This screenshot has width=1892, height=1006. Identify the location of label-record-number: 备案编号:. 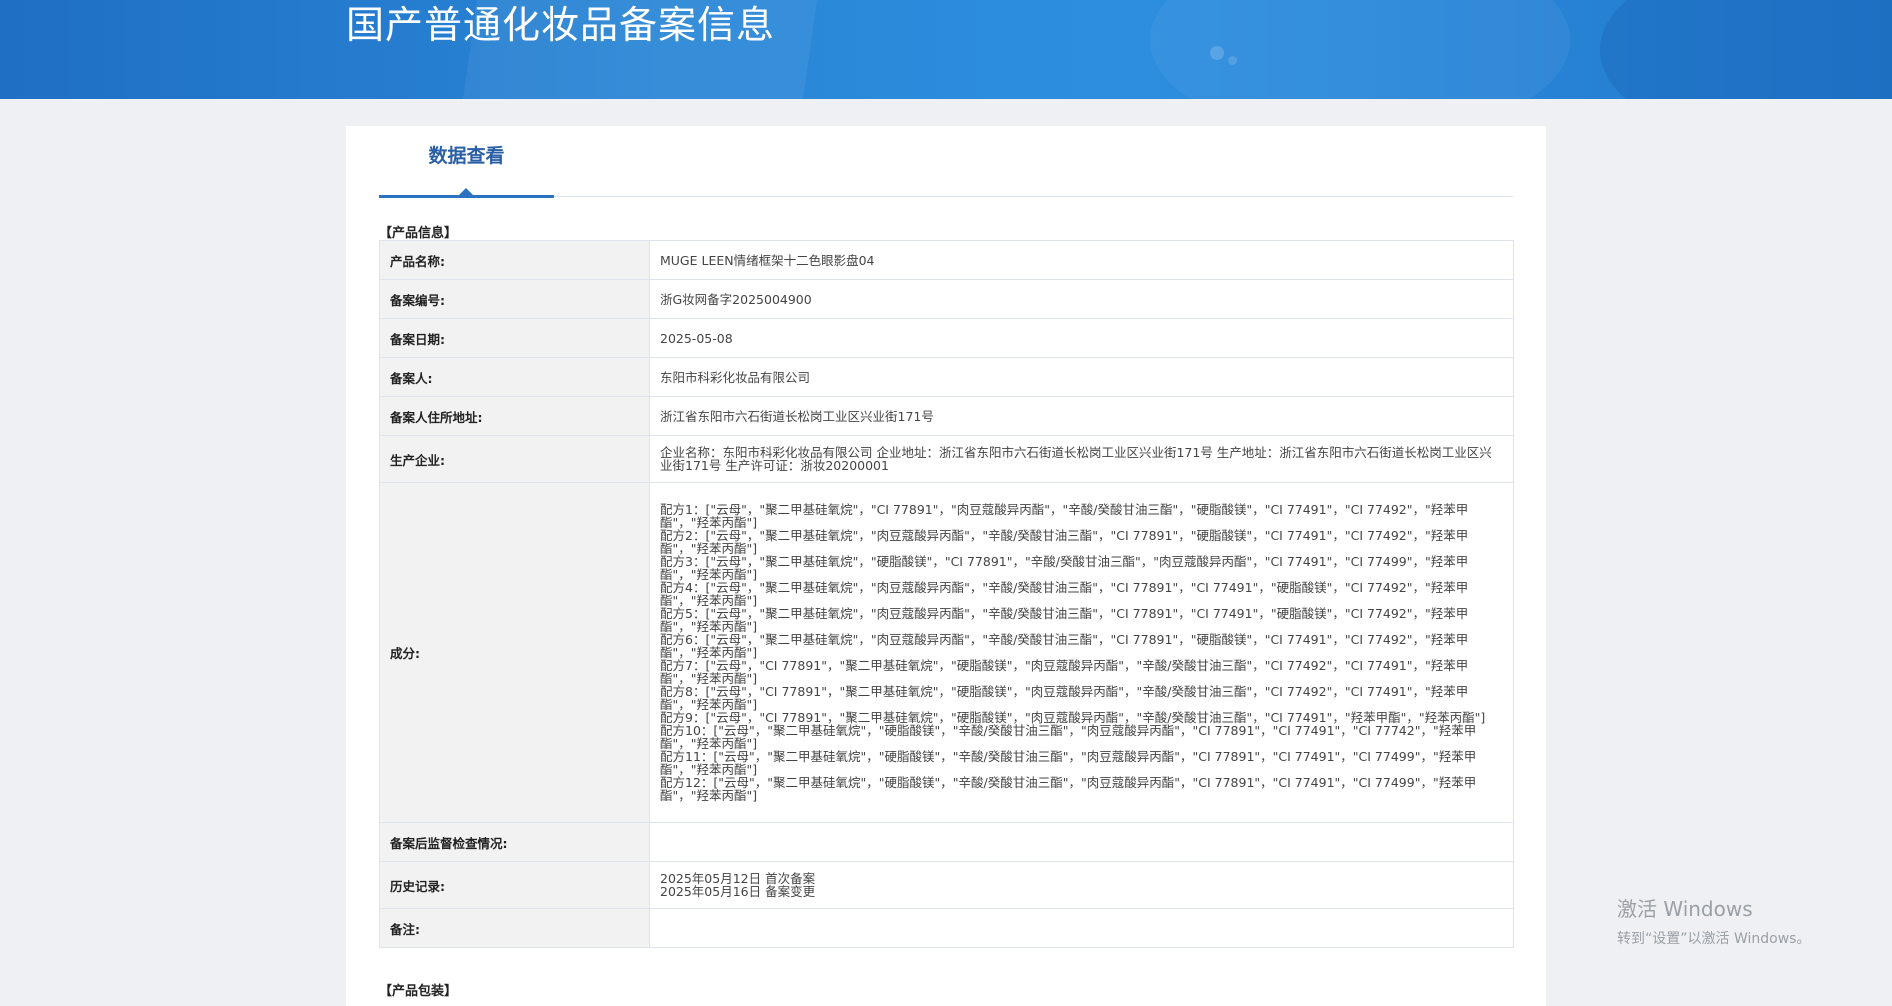
(514, 299).